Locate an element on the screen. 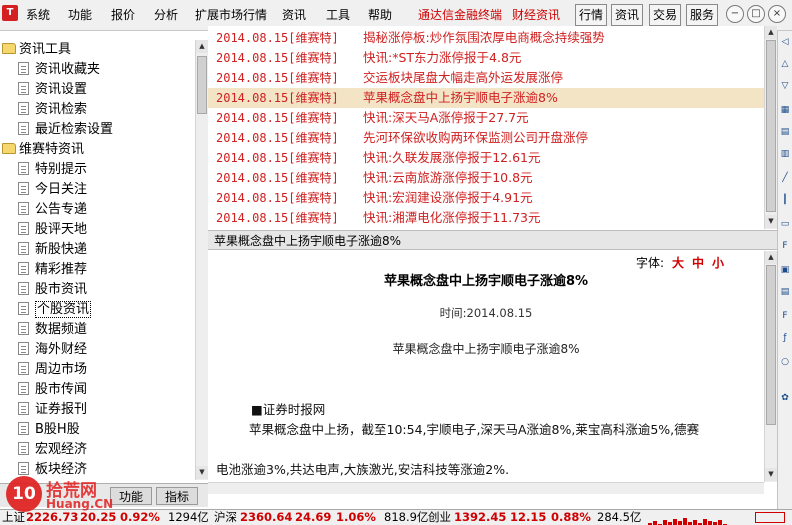 The height and width of the screenshot is (525, 792). menu-system: 系统 is located at coordinates (38, 15).